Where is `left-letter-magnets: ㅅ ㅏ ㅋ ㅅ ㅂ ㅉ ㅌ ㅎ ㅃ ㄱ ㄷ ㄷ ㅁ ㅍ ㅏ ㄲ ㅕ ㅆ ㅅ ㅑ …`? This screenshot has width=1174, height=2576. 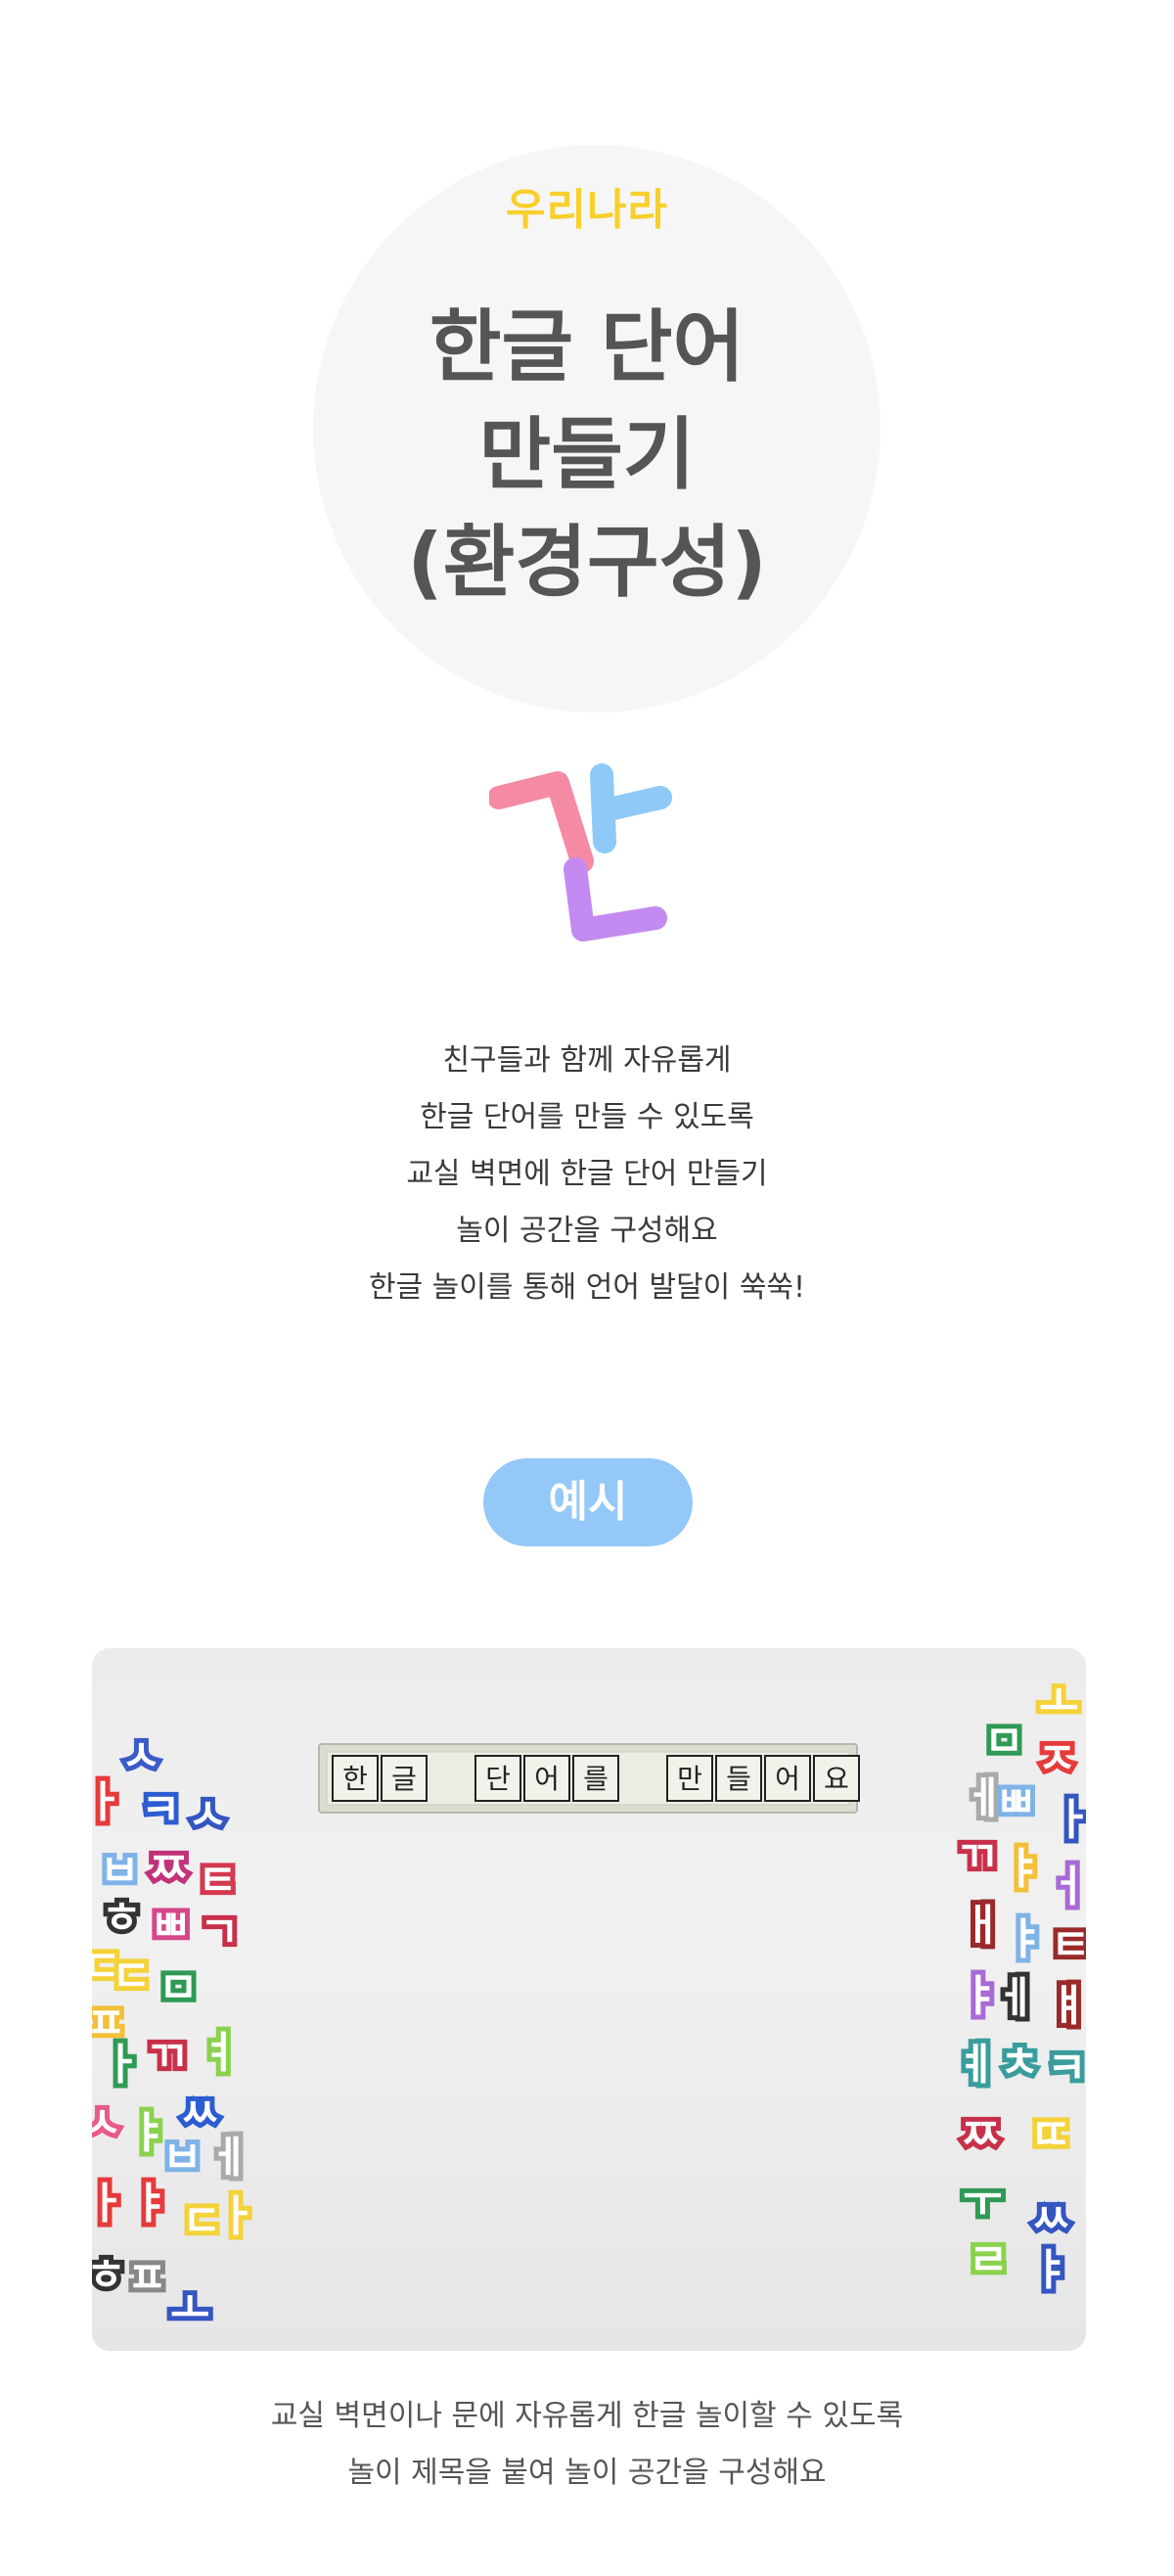
left-letter-magnets: ㅅ ㅏ ㅋ ㅅ ㅂ ㅉ ㅌ ㅎ ㅃ ㄱ ㄷ ㄷ ㅁ ㅍ ㅏ ㄲ ㅕ ㅆ ㅅ ㅑ … is located at coordinates (176, 2033).